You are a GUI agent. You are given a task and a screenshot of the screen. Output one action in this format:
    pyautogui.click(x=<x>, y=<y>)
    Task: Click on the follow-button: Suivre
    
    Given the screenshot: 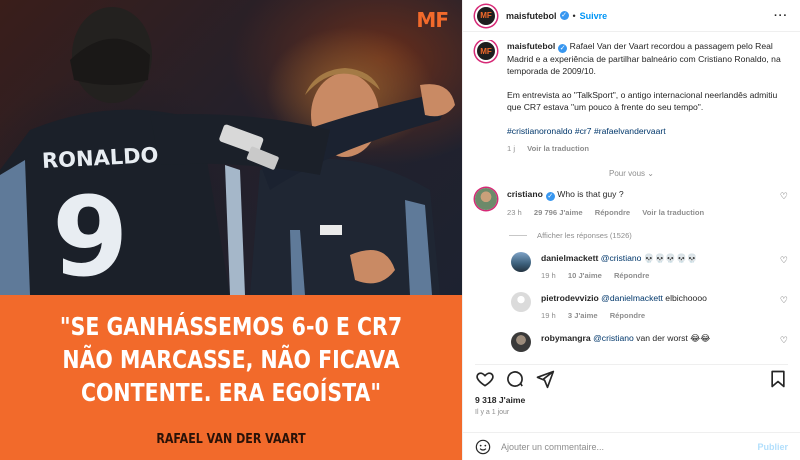 What is the action you would take?
    pyautogui.click(x=594, y=16)
    